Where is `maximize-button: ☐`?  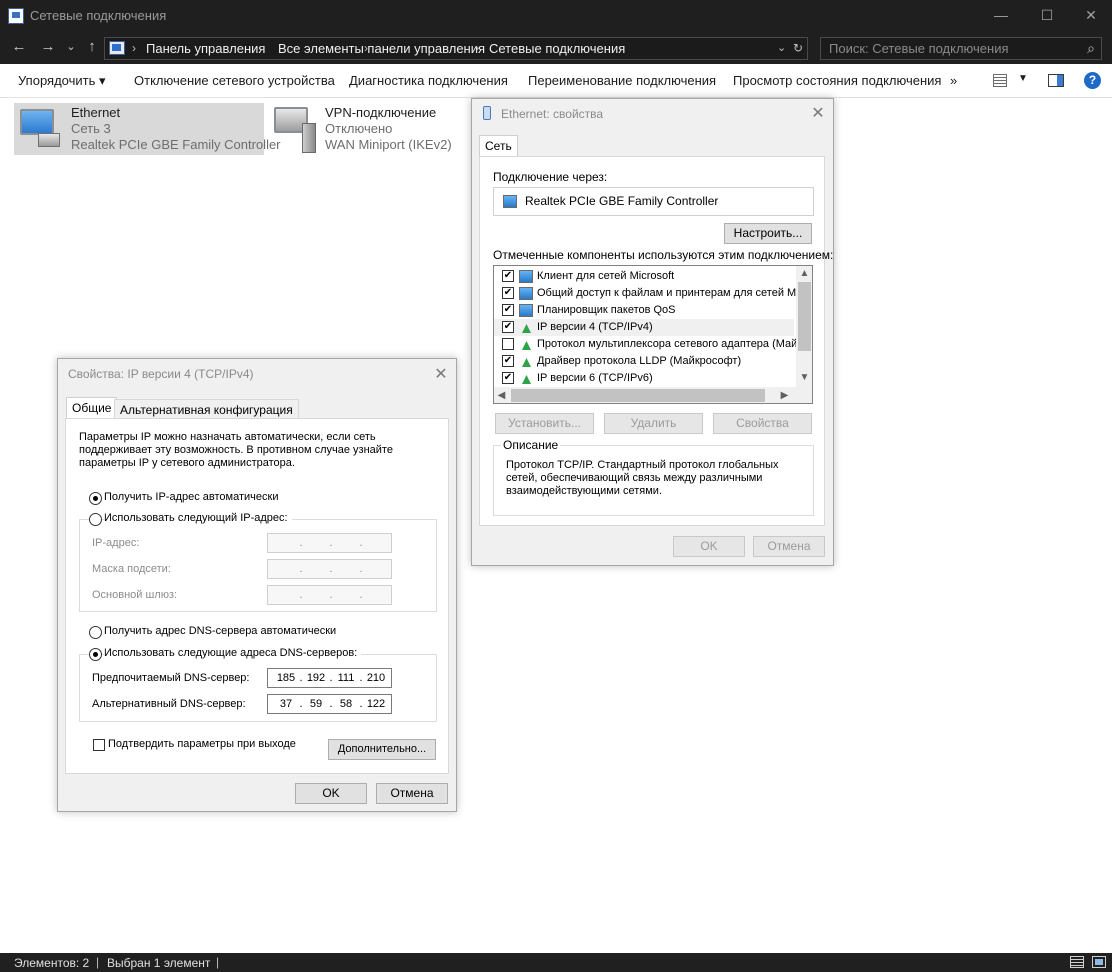 maximize-button: ☐ is located at coordinates (1047, 16).